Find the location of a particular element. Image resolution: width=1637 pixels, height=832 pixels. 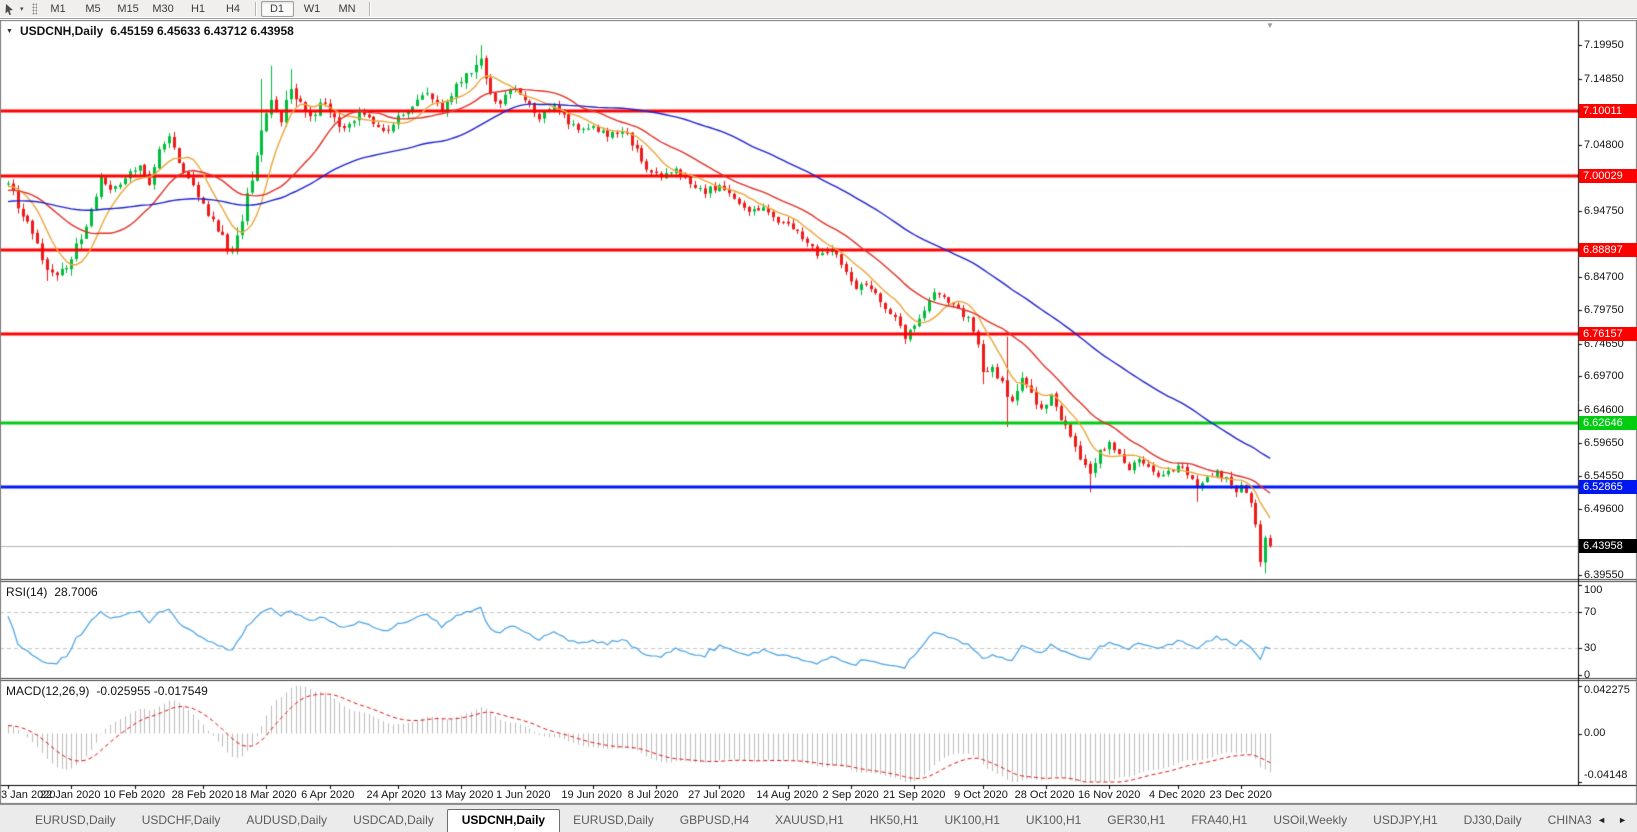

price-axis-tick: 6.39550 is located at coordinates (1604, 575).